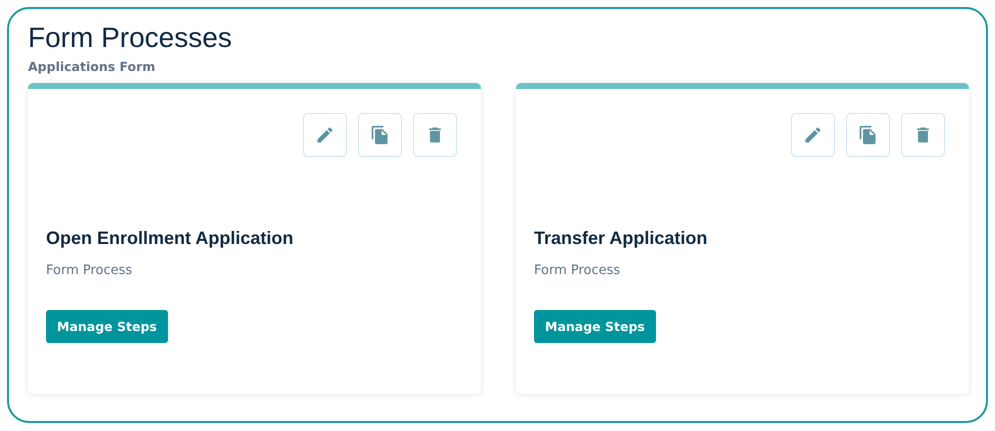  Describe the element at coordinates (170, 238) in the screenshot. I see `card-title: Open Enrollment Application` at that location.